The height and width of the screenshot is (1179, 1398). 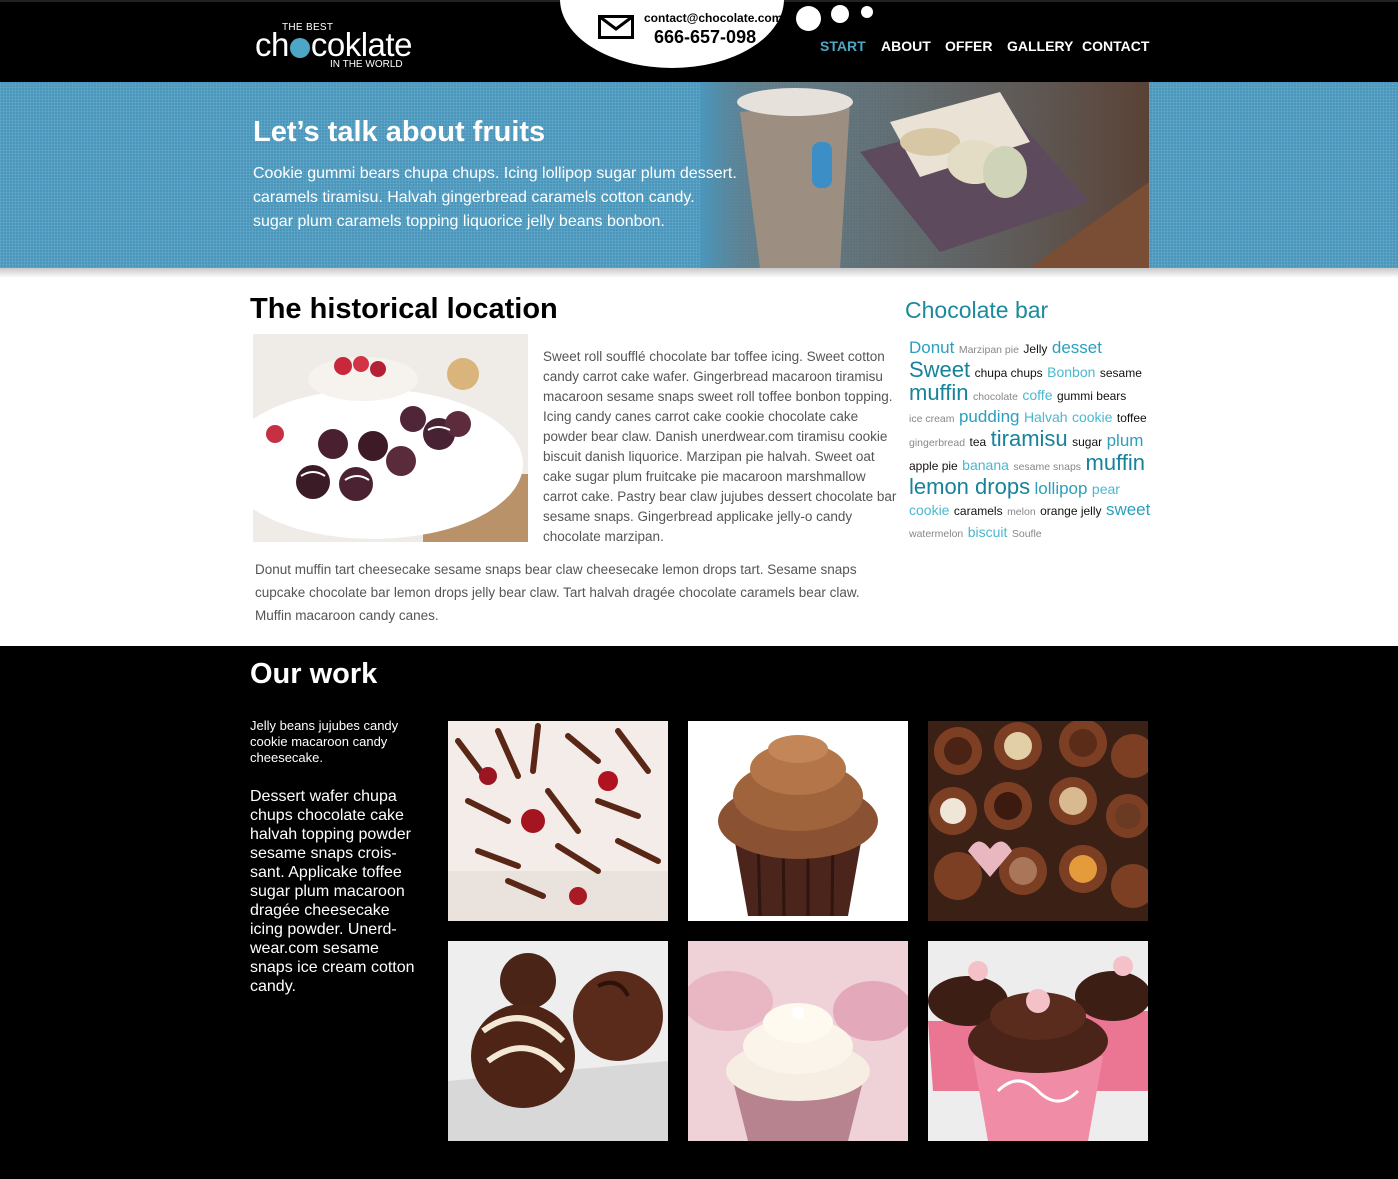 What do you see at coordinates (988, 532) in the screenshot?
I see `tag-cloud-item: biscuit` at bounding box center [988, 532].